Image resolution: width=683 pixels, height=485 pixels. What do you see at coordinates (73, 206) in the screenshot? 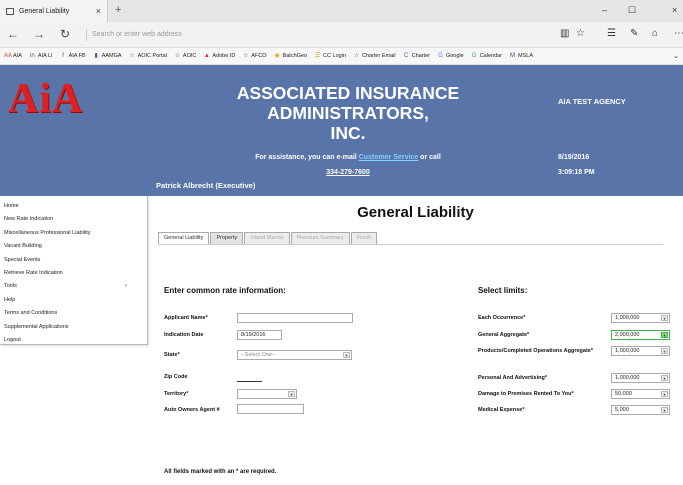
I see `sidebar-item-home: Home` at bounding box center [73, 206].